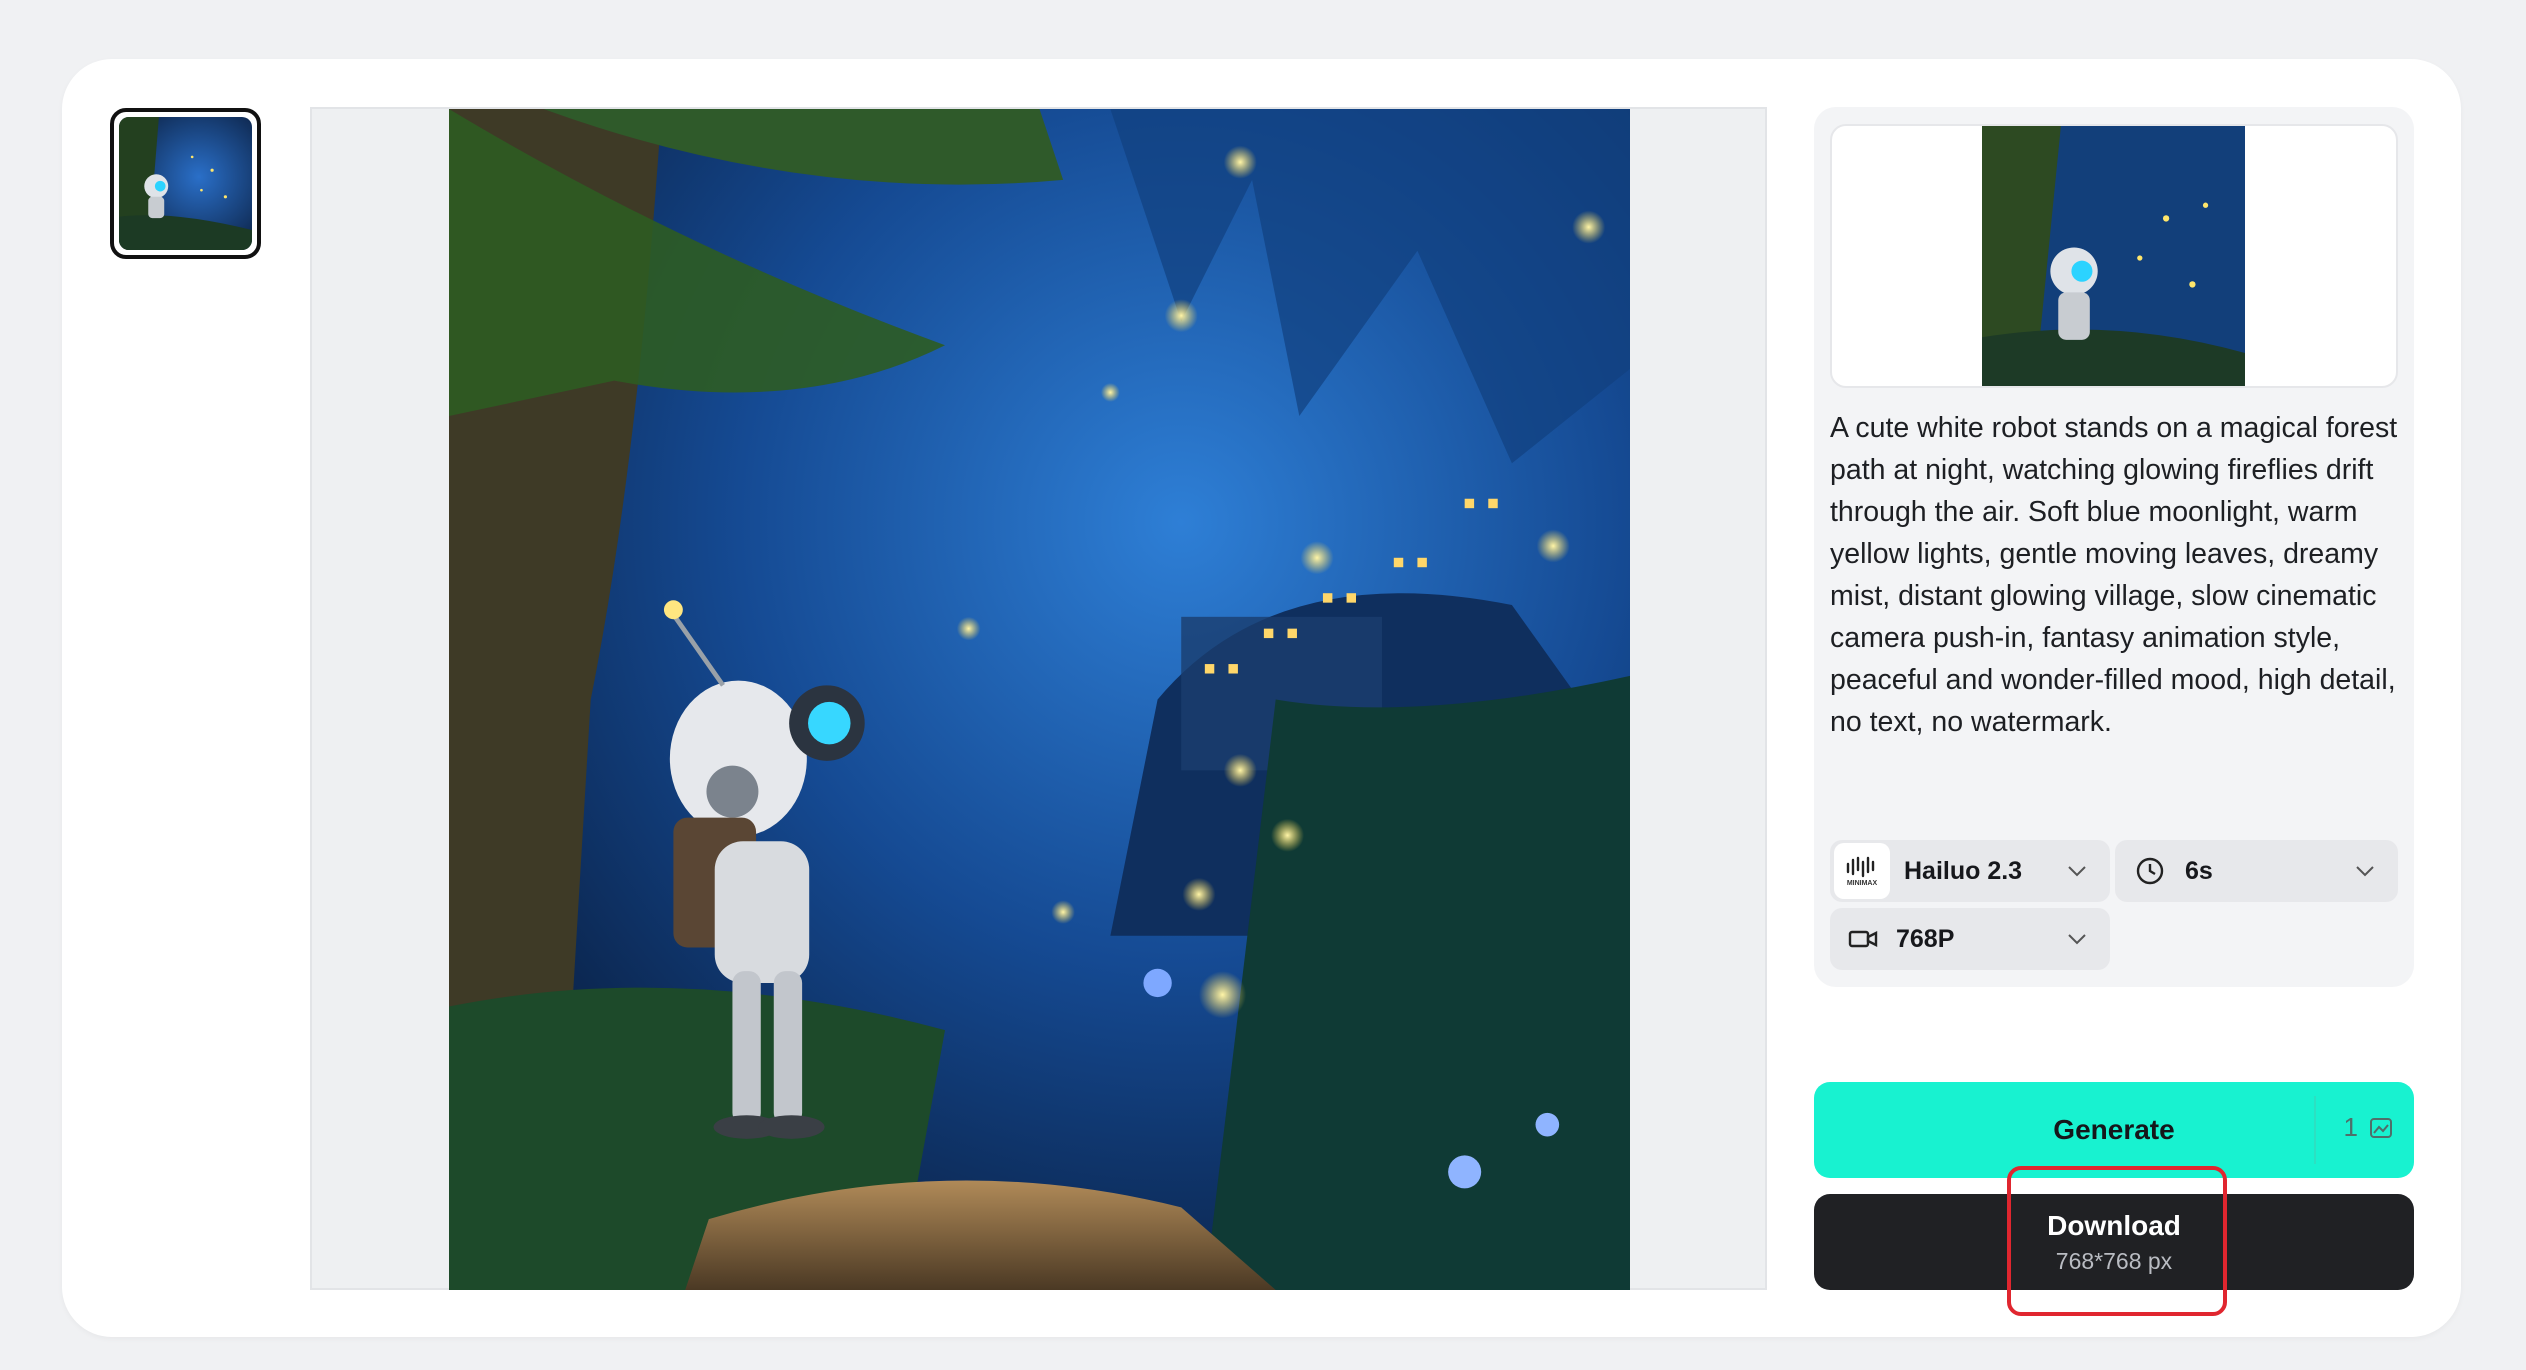  I want to click on duration-label: 6s, so click(2199, 870).